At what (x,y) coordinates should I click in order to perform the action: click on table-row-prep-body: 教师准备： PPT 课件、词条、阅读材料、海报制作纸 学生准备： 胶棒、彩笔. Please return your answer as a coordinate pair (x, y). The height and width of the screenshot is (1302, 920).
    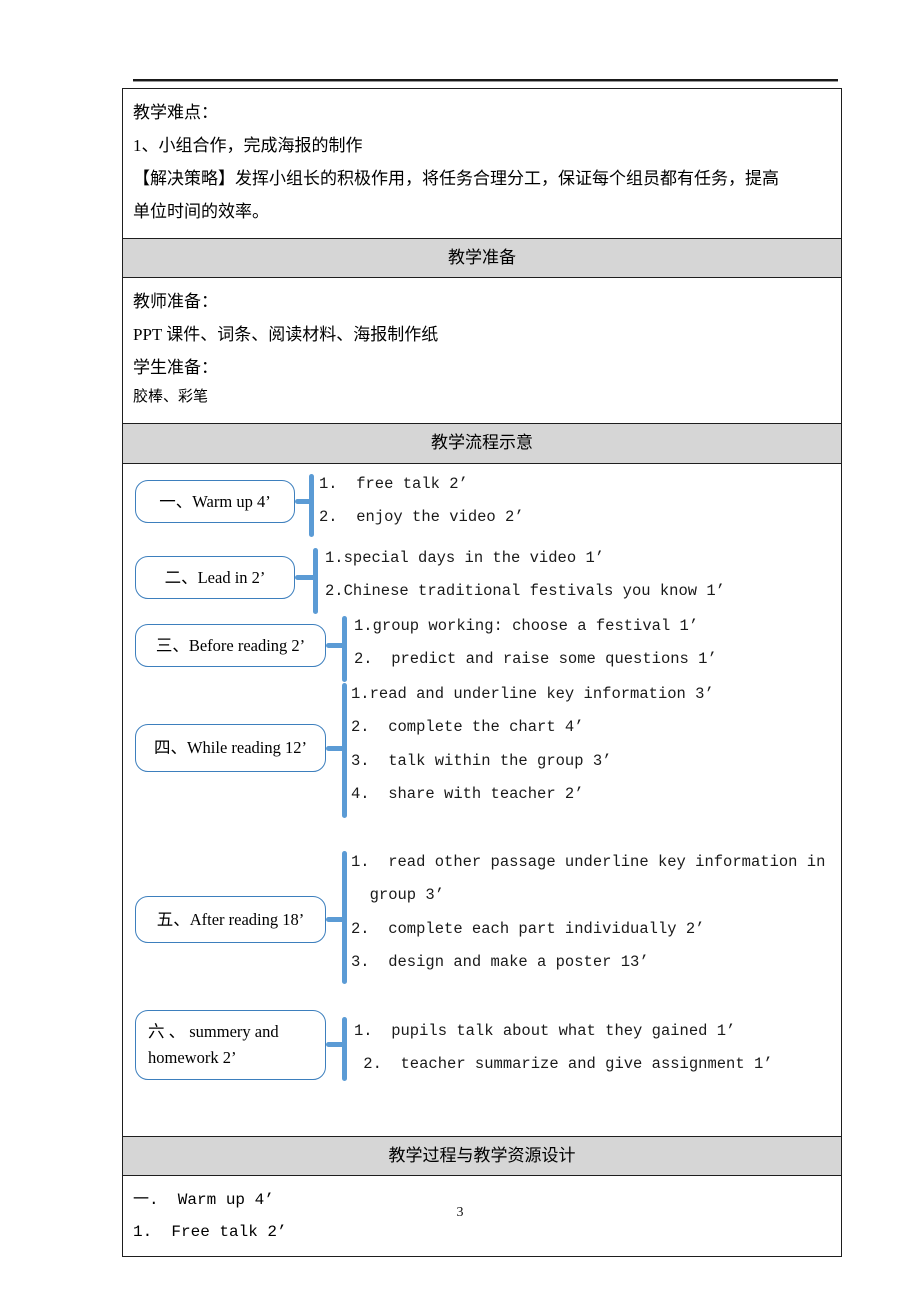
    Looking at the image, I should click on (482, 351).